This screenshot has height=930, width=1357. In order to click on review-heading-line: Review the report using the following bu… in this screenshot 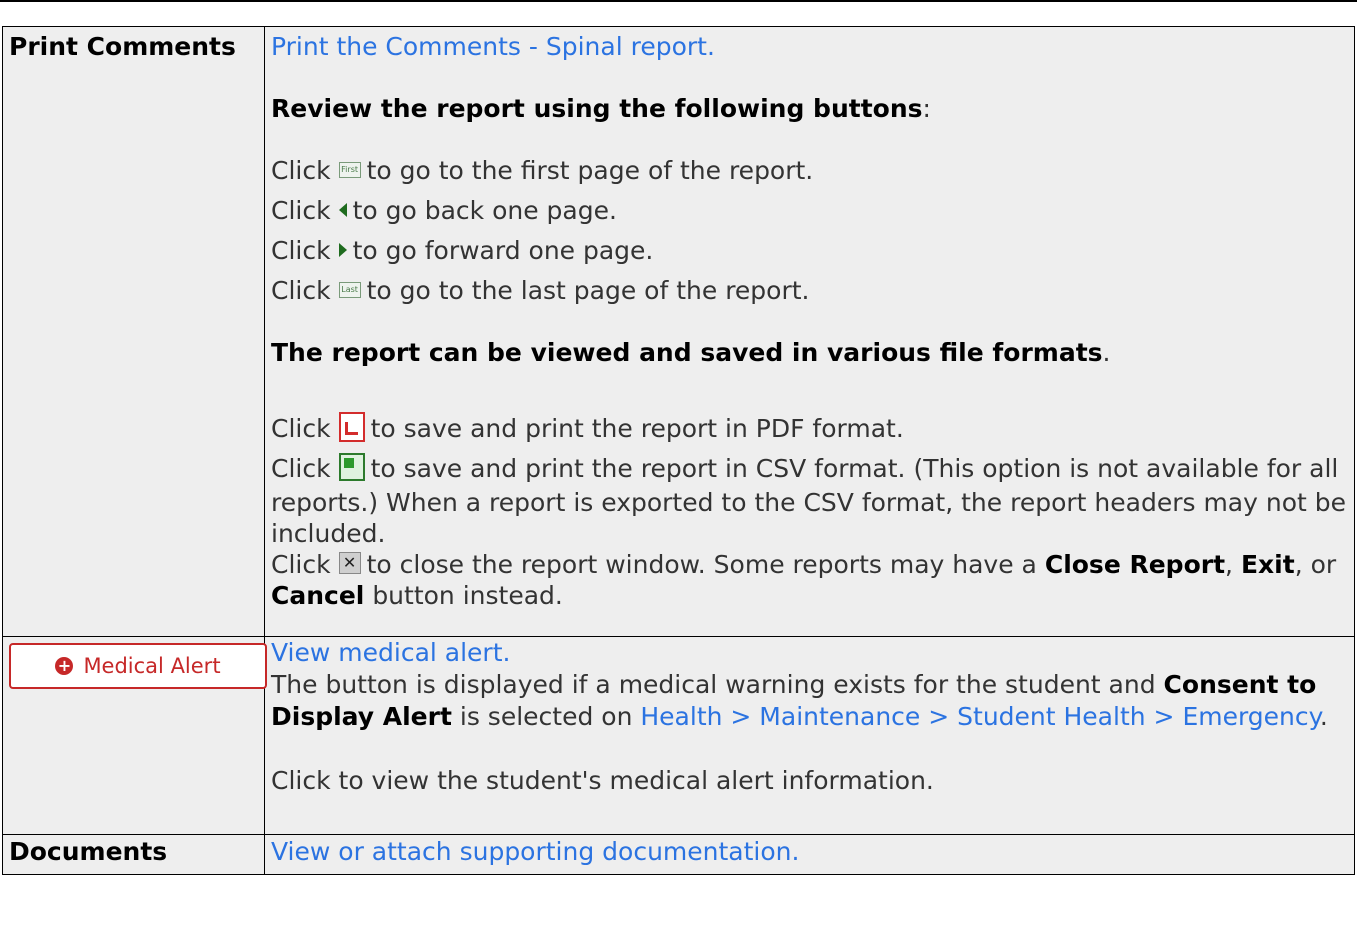, I will do `click(601, 108)`.